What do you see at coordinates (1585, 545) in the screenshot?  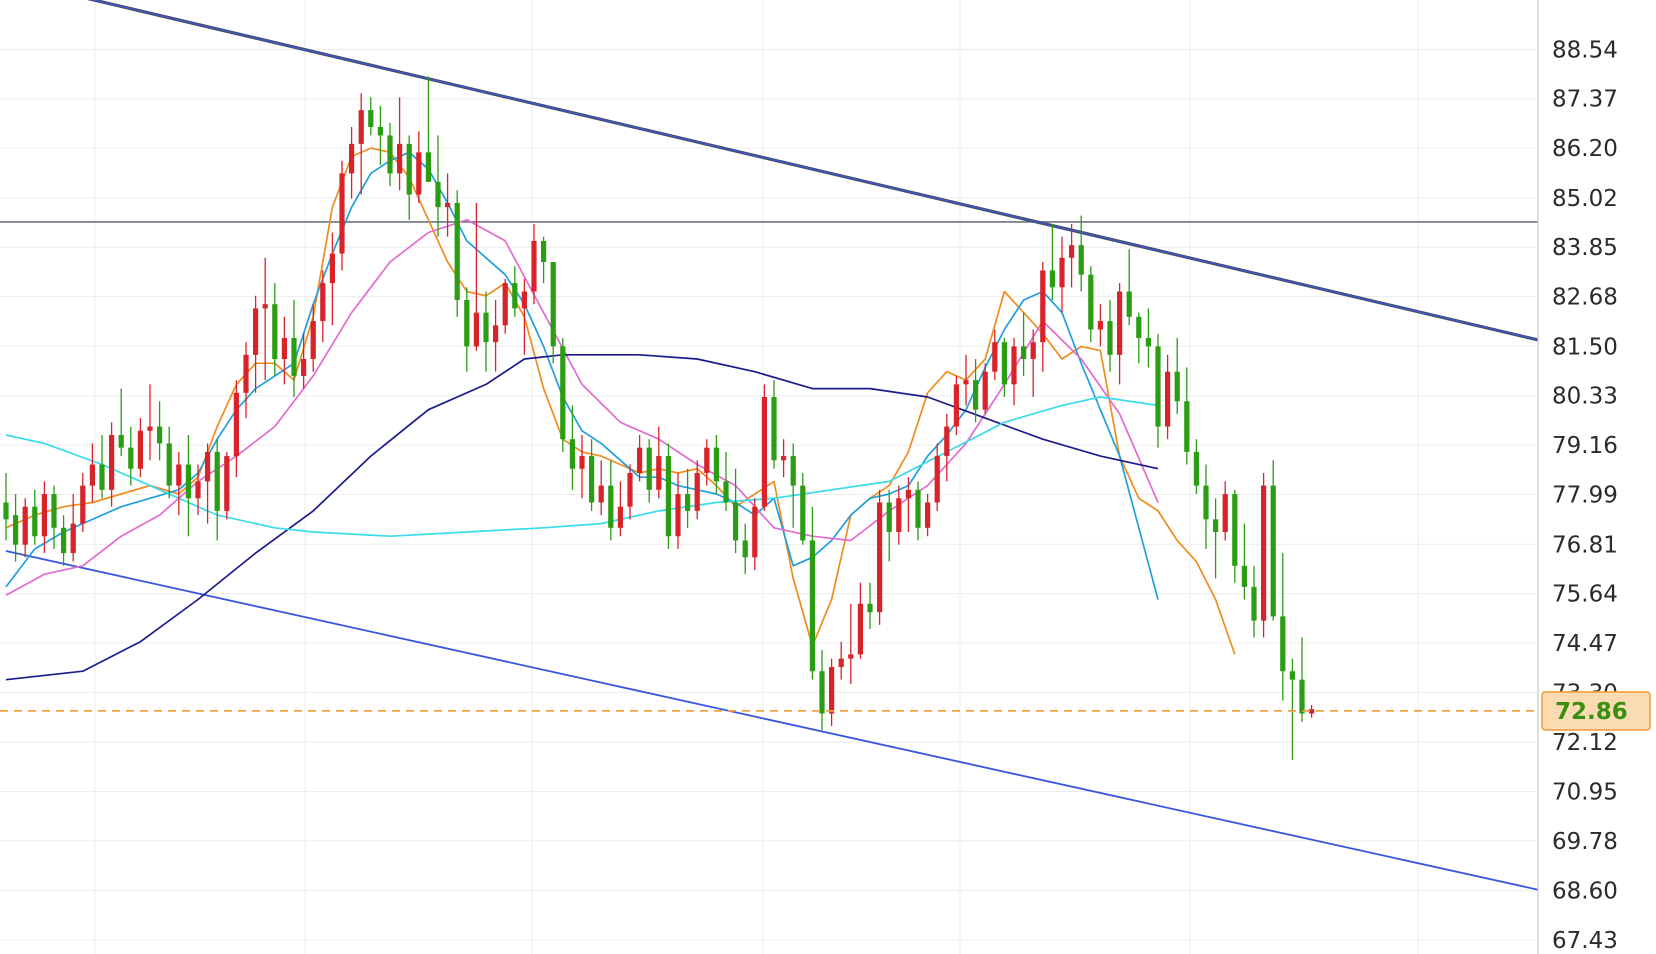 I see `price-tick-label: 76.81` at bounding box center [1585, 545].